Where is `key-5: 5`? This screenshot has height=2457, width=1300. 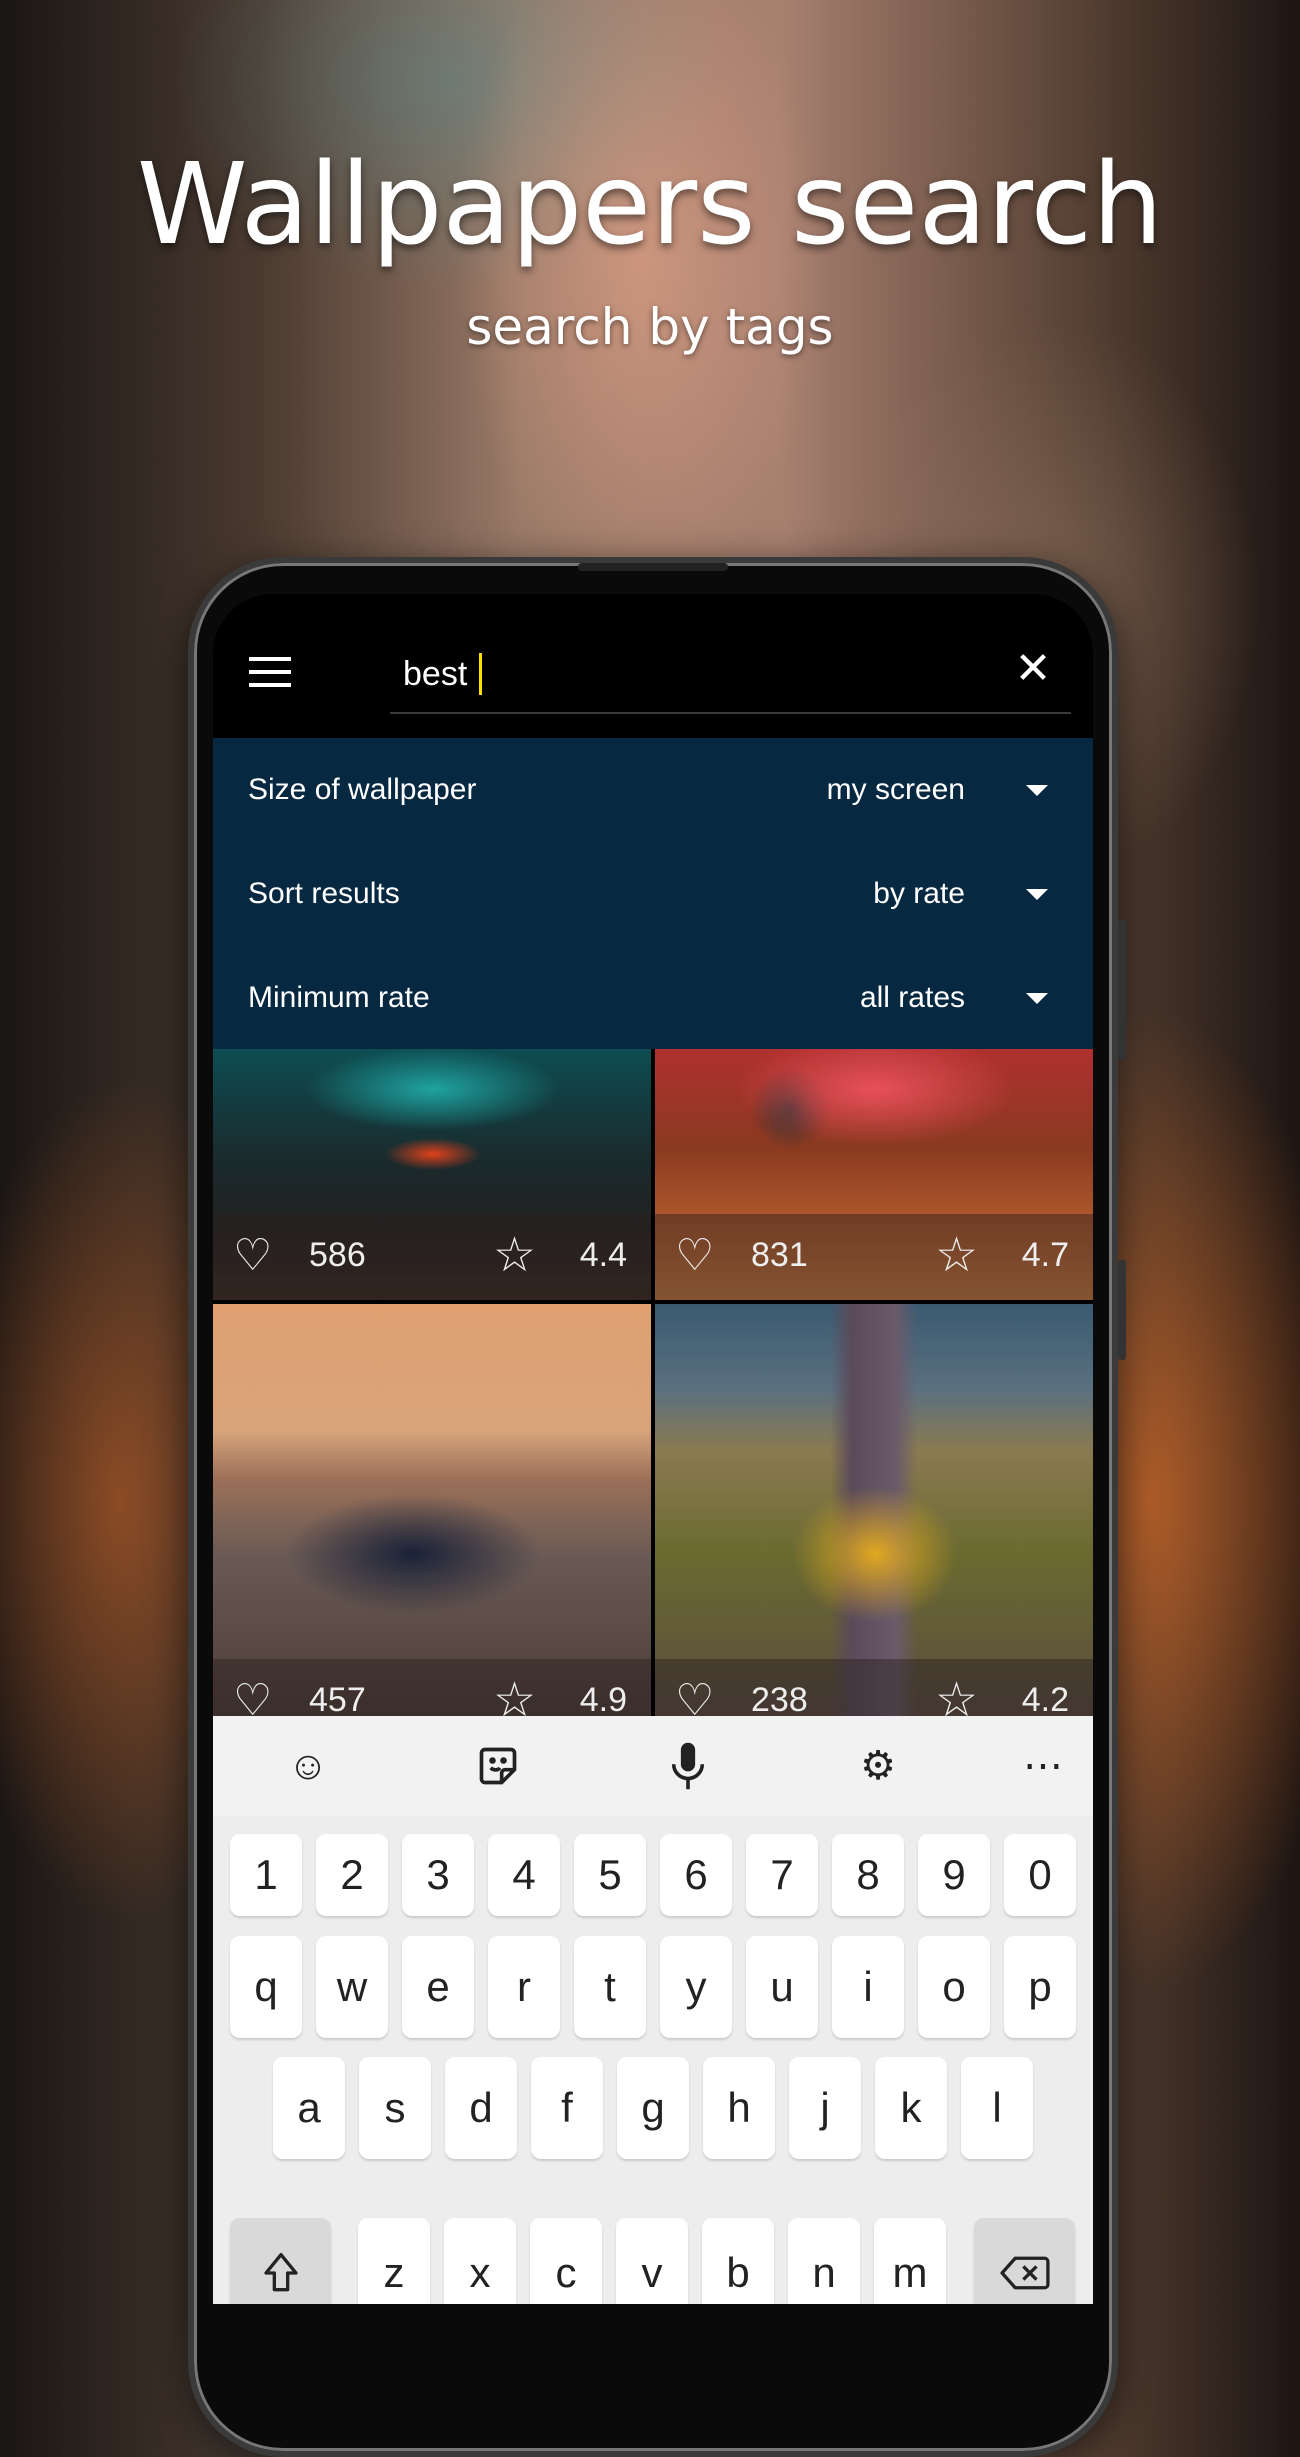 key-5: 5 is located at coordinates (610, 1875).